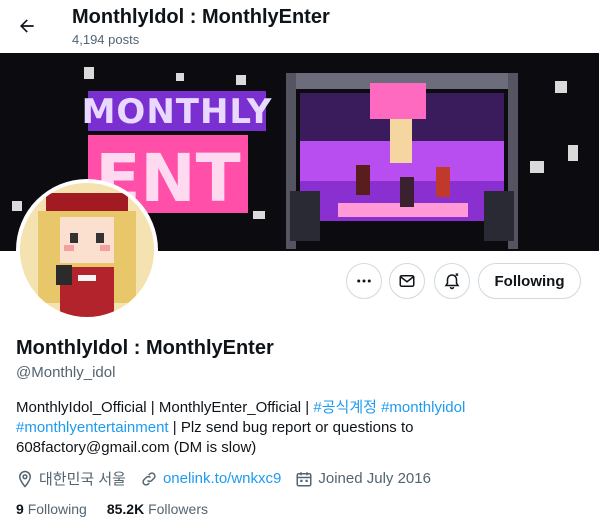 This screenshot has width=599, height=525. I want to click on more-icon, so click(364, 281).